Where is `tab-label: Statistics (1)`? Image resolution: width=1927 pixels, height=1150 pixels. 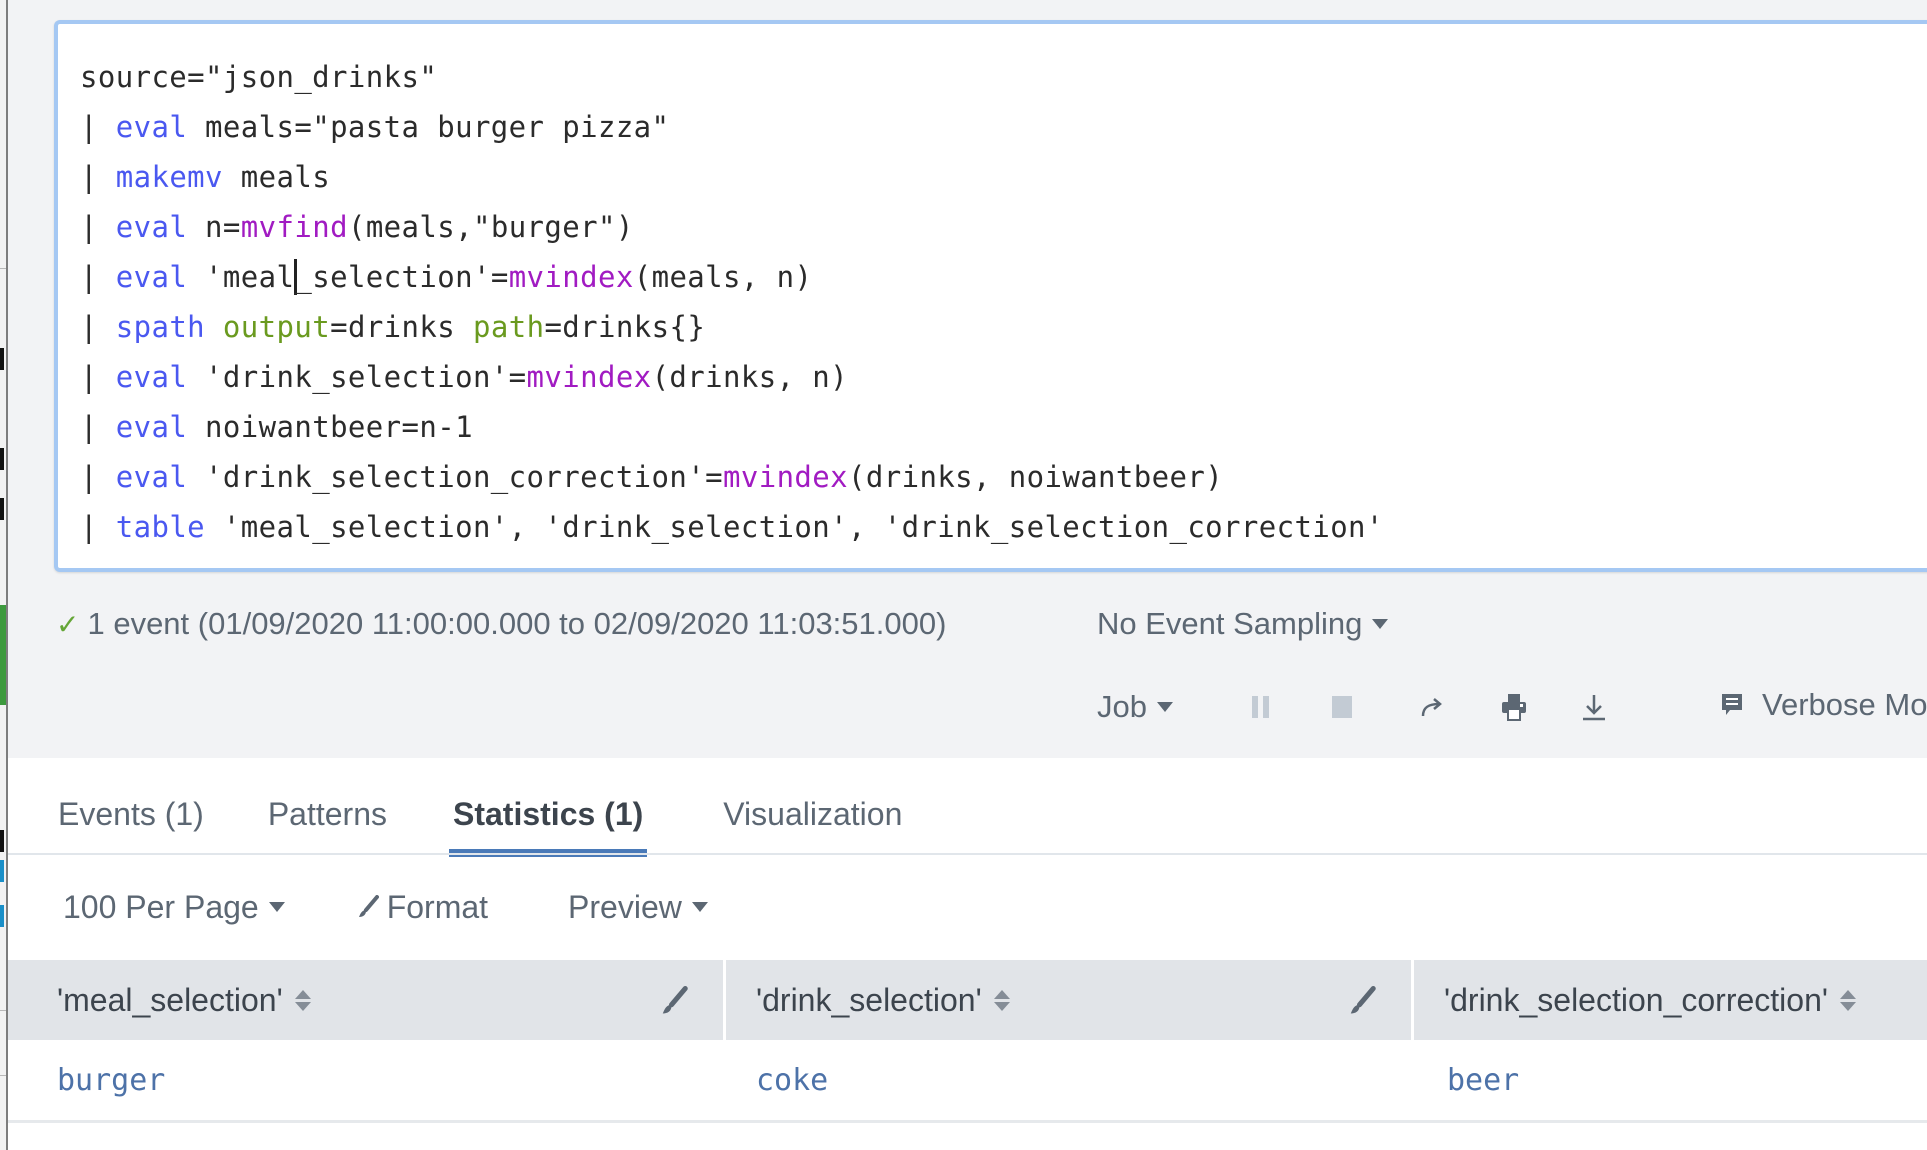
tab-label: Statistics (1) is located at coordinates (548, 813).